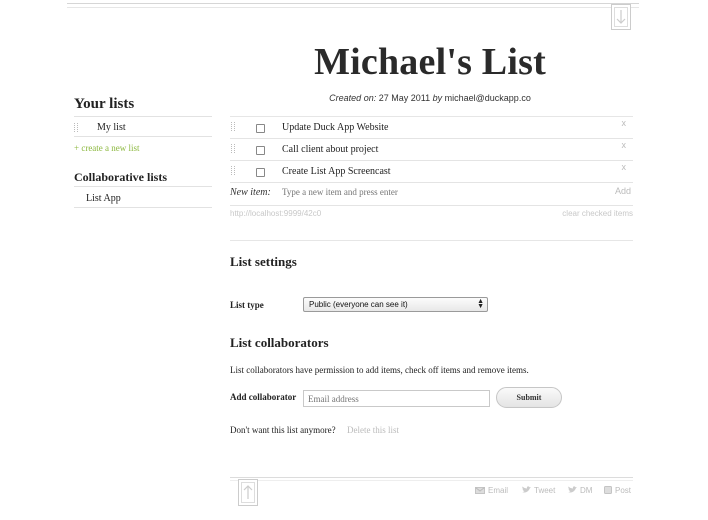 This screenshot has width=708, height=520. Describe the element at coordinates (373, 430) in the screenshot. I see `delete-list-link: Delete this list` at that location.